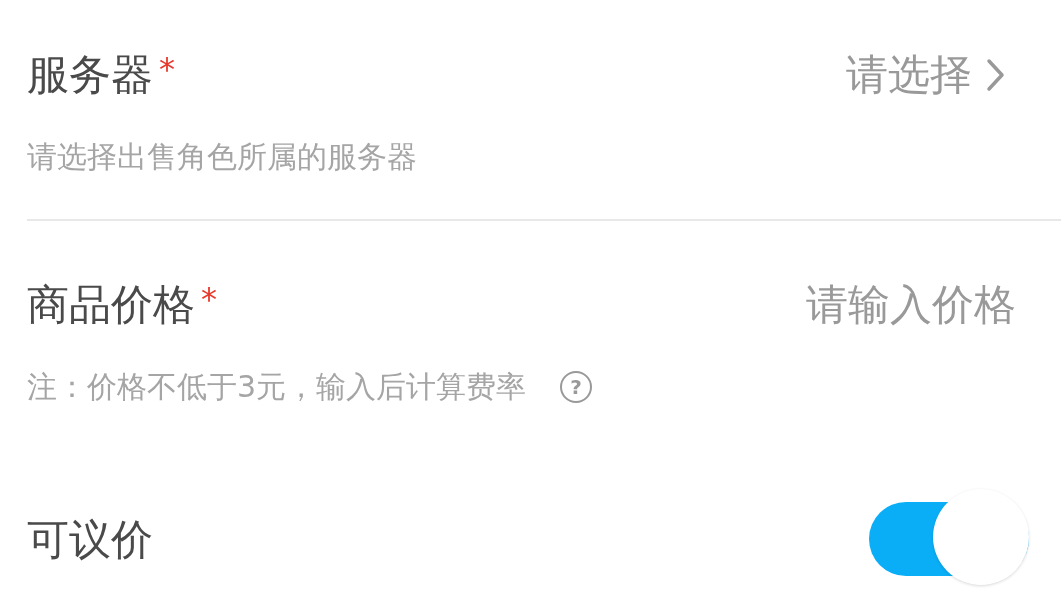 The height and width of the screenshot is (590, 1061). I want to click on field-label: 可议价, so click(90, 539).